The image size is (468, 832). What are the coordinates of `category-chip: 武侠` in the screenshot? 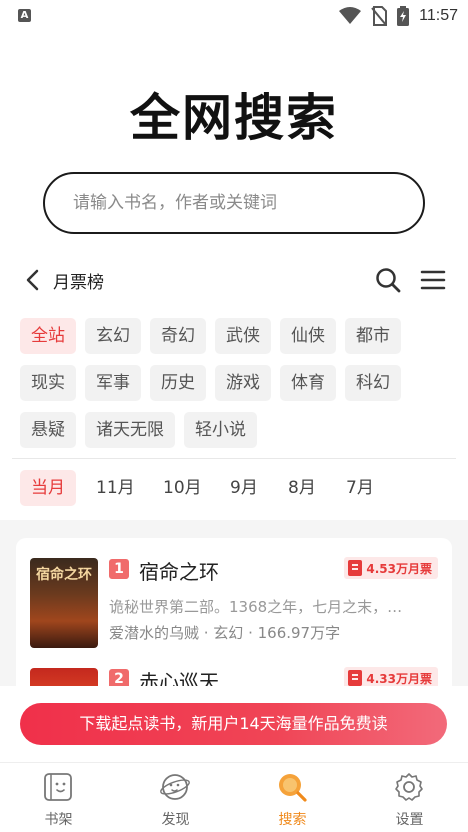 It's located at (243, 336).